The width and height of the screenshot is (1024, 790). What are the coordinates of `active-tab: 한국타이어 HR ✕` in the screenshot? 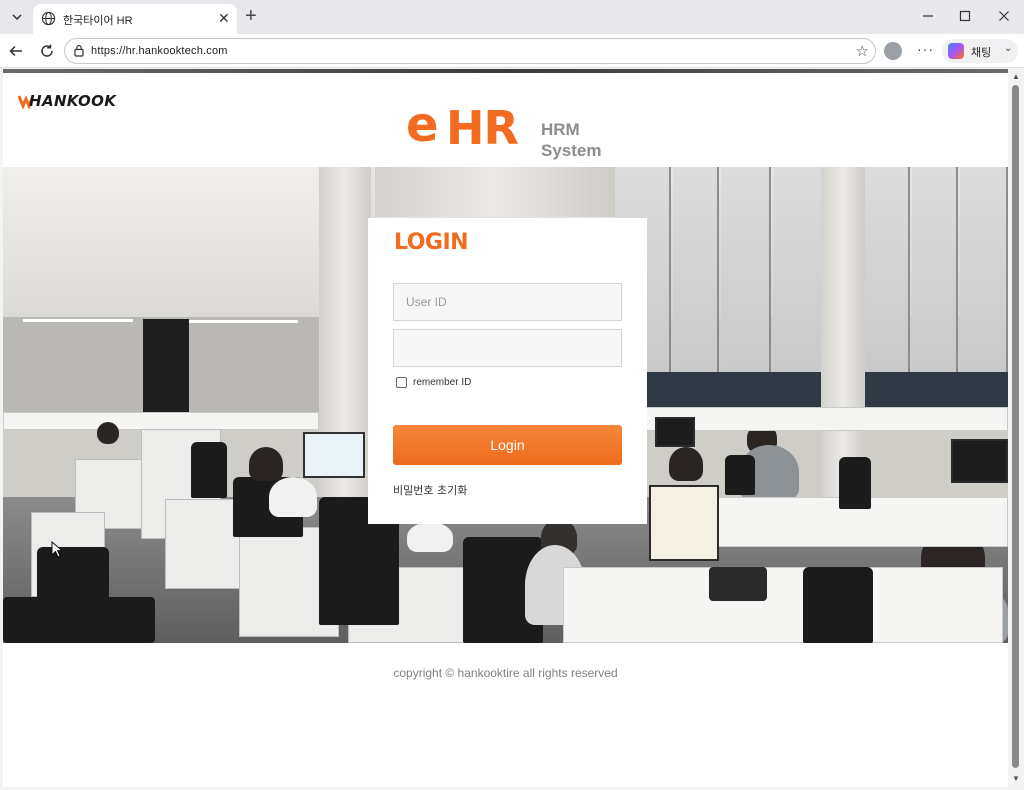 It's located at (135, 19).